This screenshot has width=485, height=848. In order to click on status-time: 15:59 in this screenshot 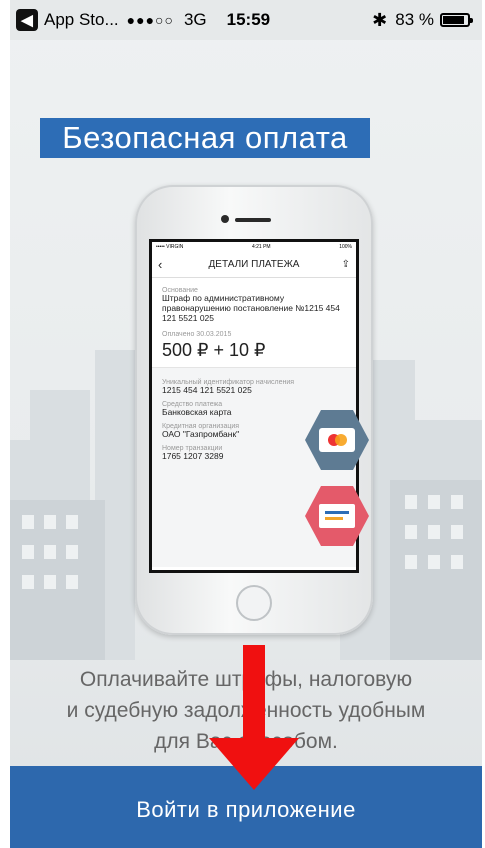, I will do `click(248, 19)`.